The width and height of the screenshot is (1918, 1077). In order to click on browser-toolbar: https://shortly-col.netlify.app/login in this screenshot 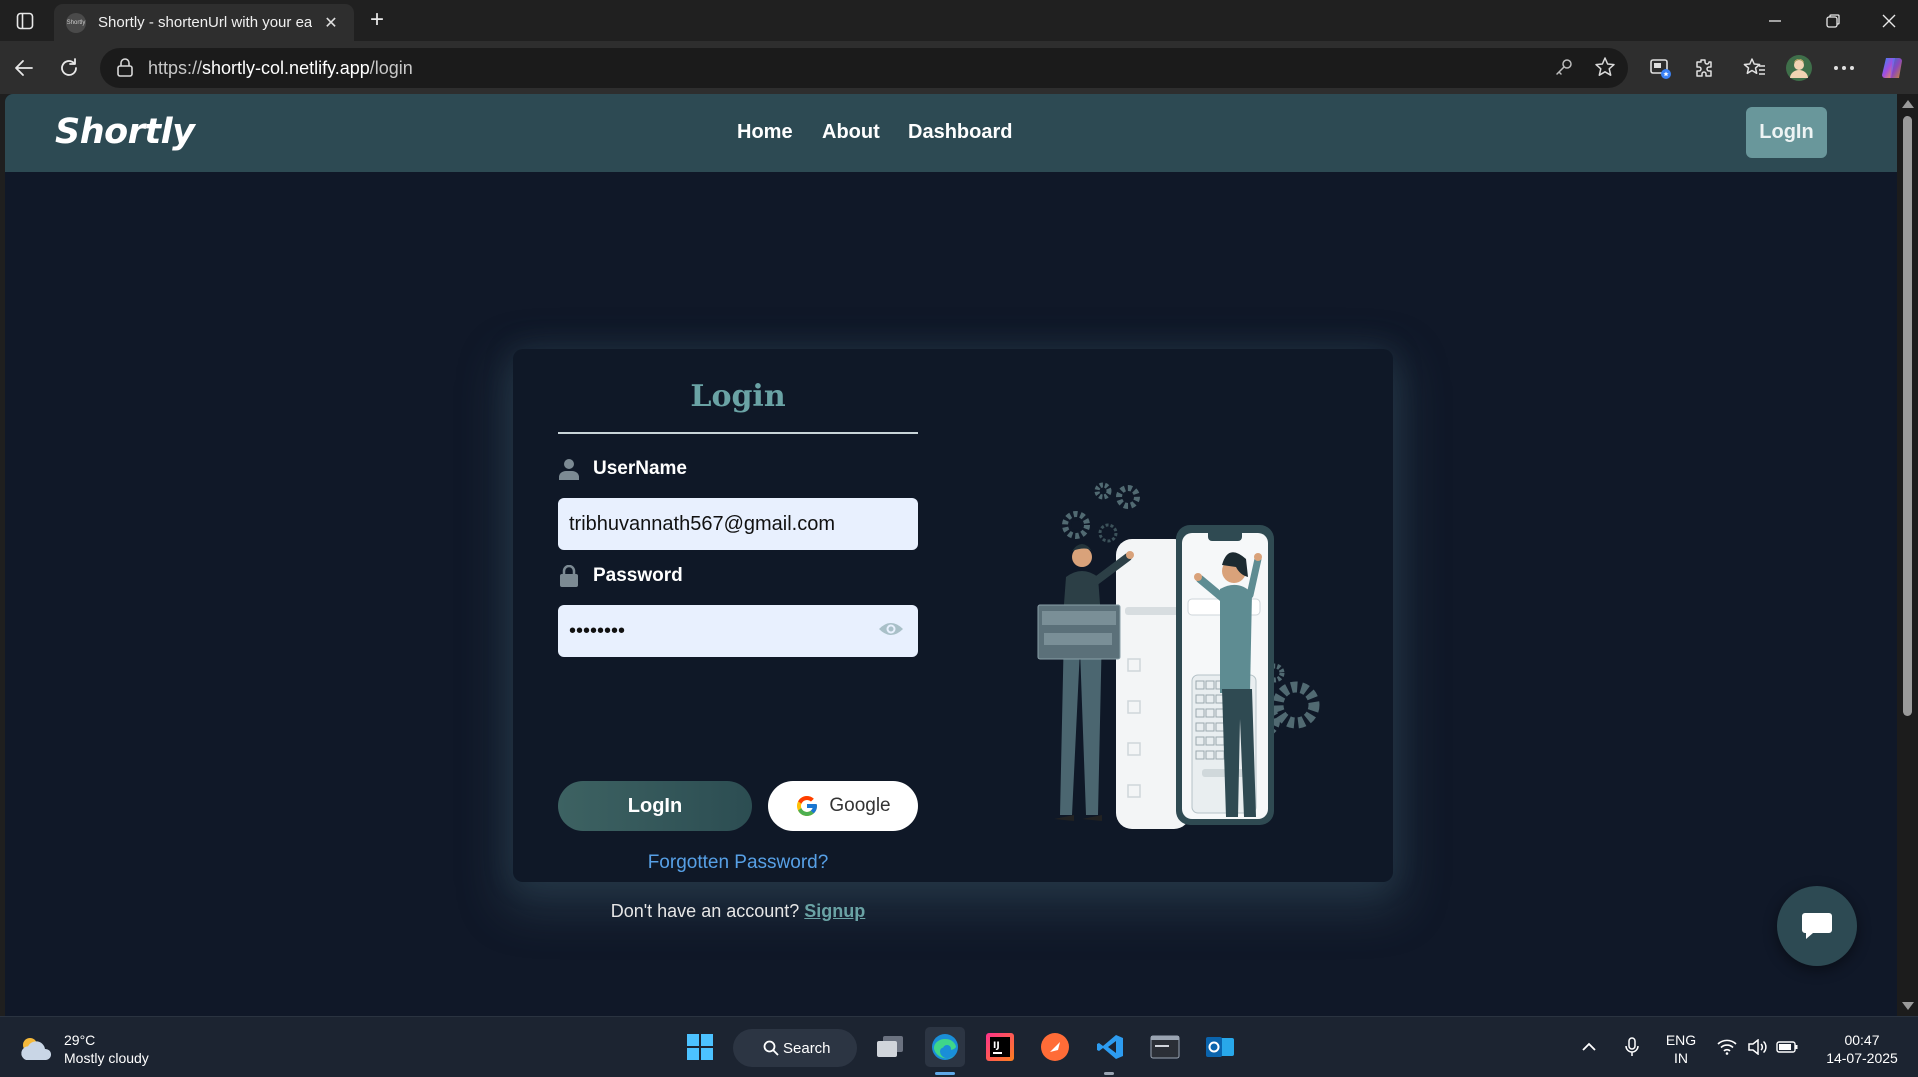, I will do `click(959, 67)`.